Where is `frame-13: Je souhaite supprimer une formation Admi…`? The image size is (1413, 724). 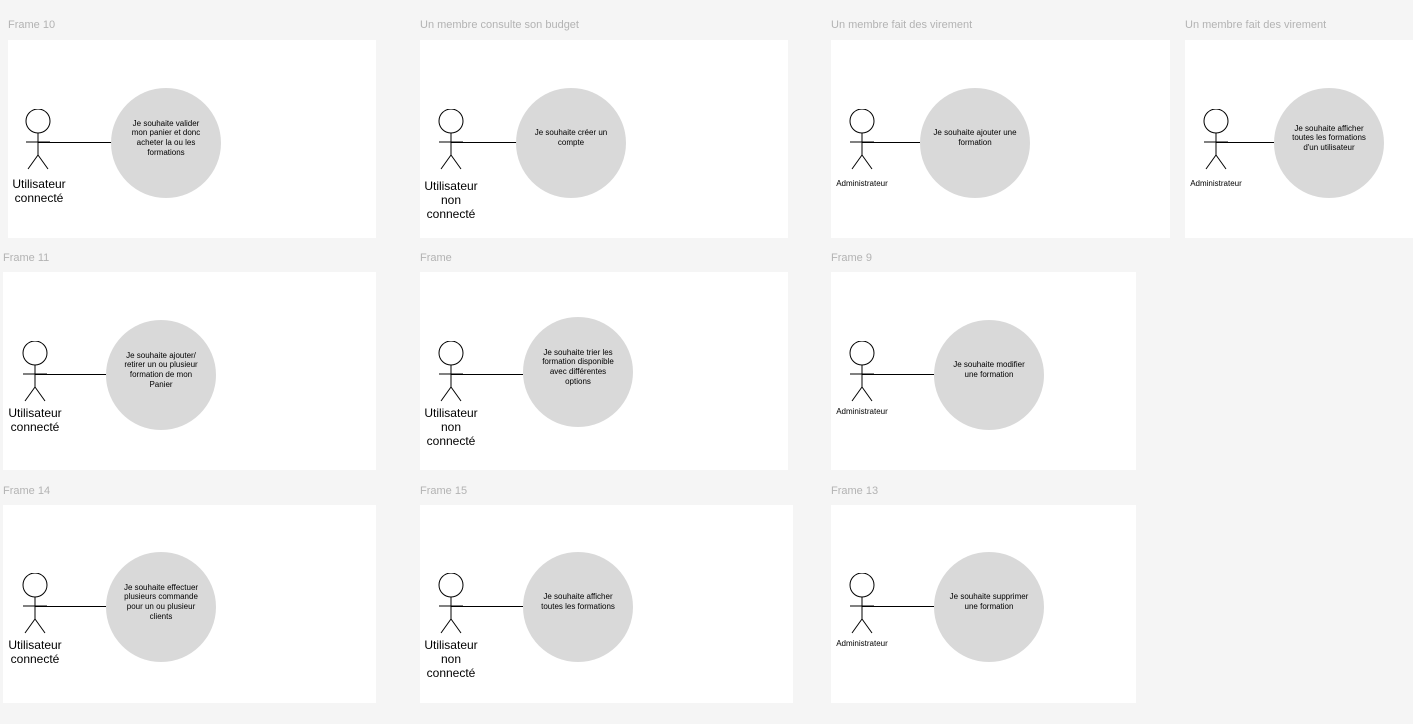
frame-13: Je souhaite supprimer une formation Admi… is located at coordinates (983, 604).